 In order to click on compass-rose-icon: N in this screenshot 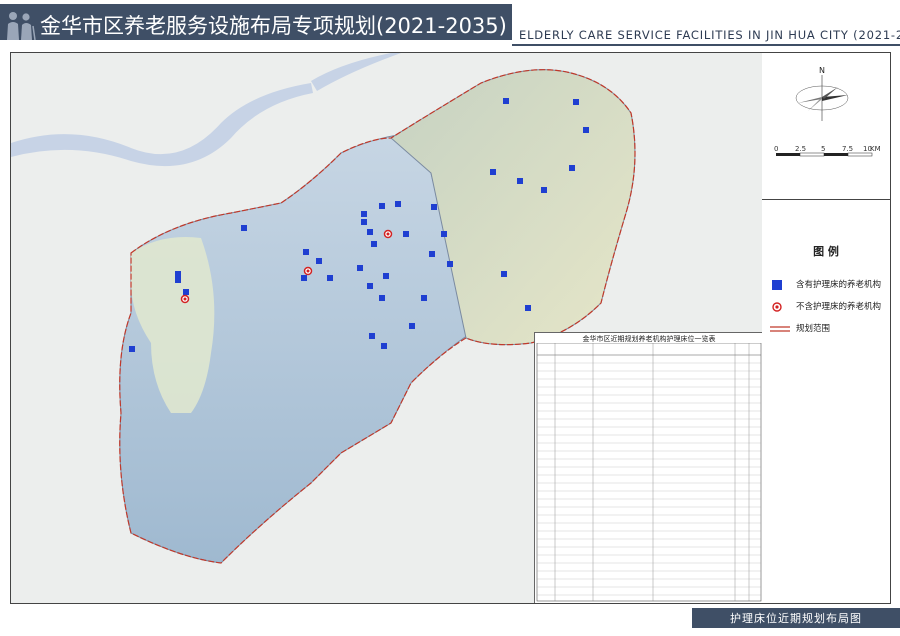, I will do `click(822, 93)`.